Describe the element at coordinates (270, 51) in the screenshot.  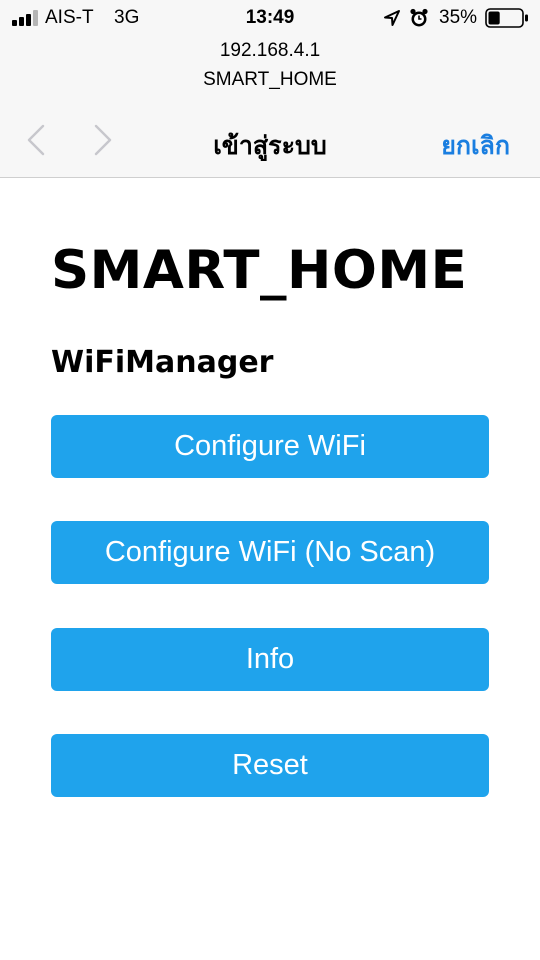
I see `url-address: 192.168.4.1` at that location.